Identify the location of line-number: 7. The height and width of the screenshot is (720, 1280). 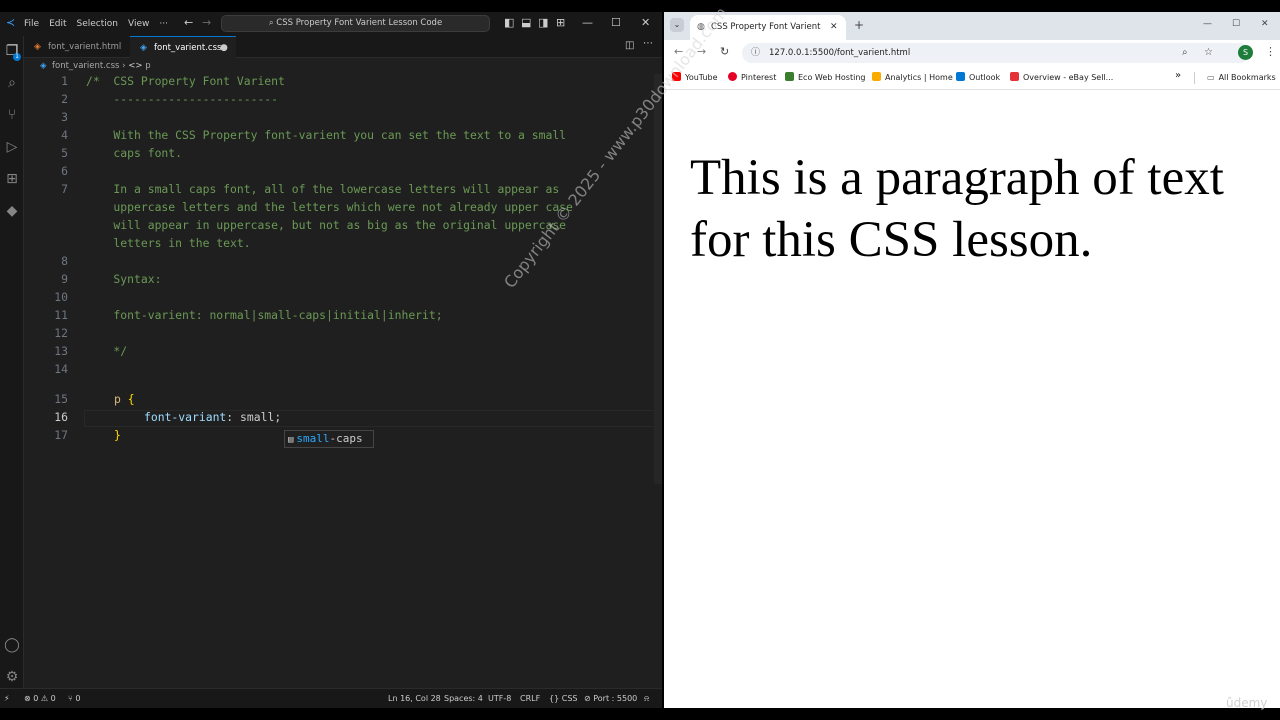
(64, 189).